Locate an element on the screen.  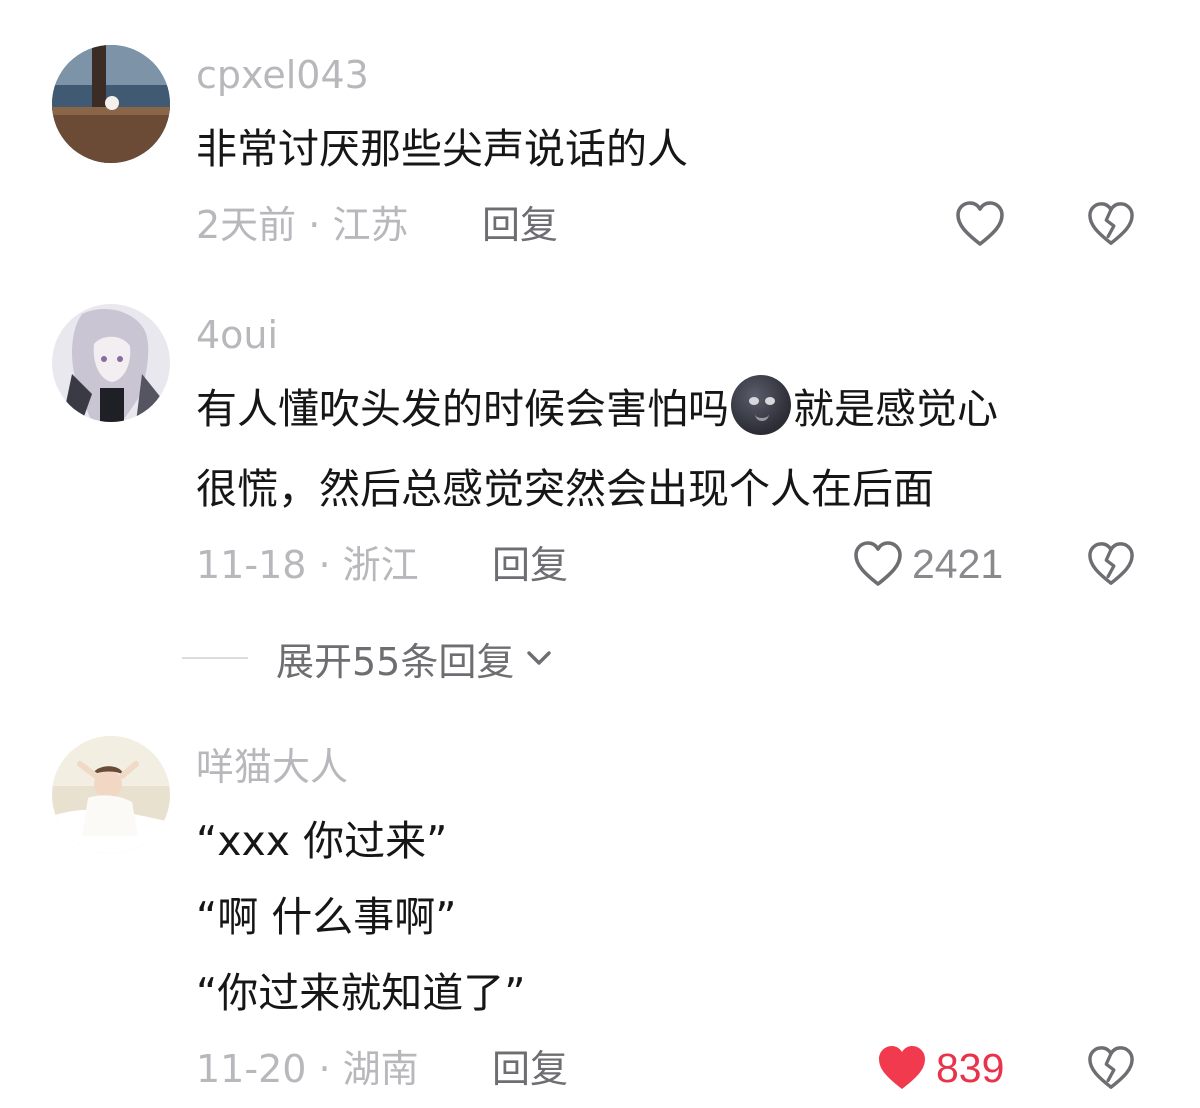
username: 咩猫大人 is located at coordinates (272, 767).